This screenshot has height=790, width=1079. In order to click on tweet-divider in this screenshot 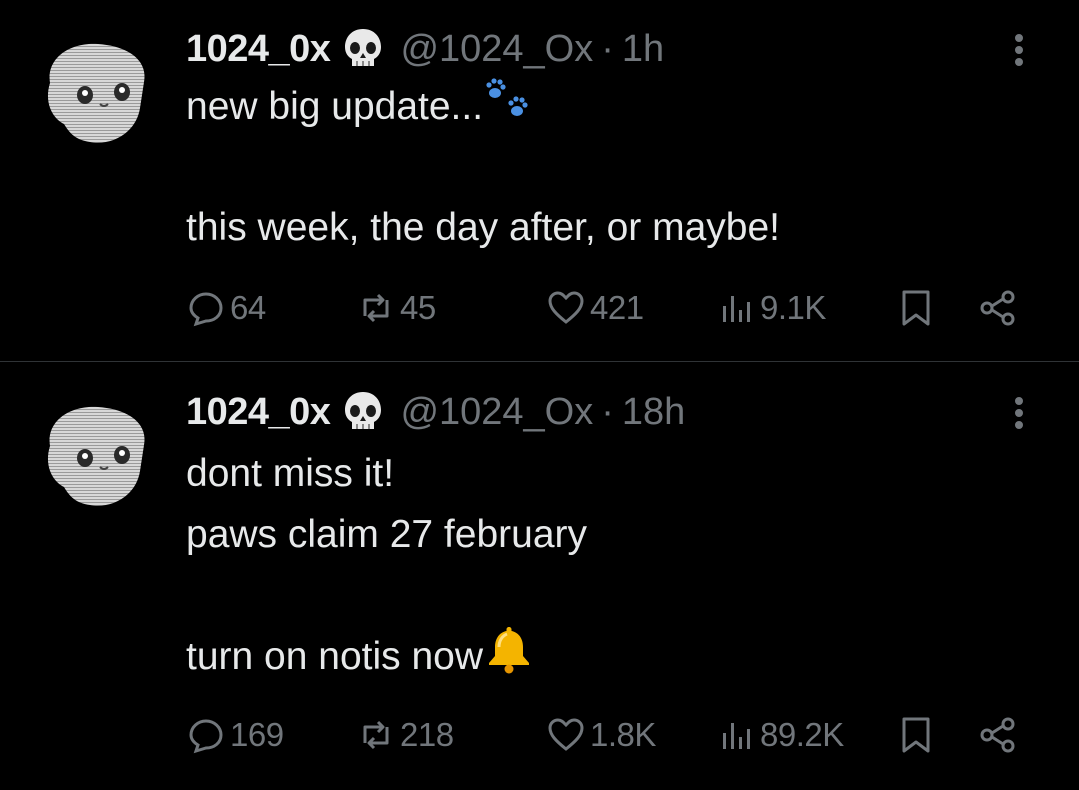, I will do `click(539, 361)`.